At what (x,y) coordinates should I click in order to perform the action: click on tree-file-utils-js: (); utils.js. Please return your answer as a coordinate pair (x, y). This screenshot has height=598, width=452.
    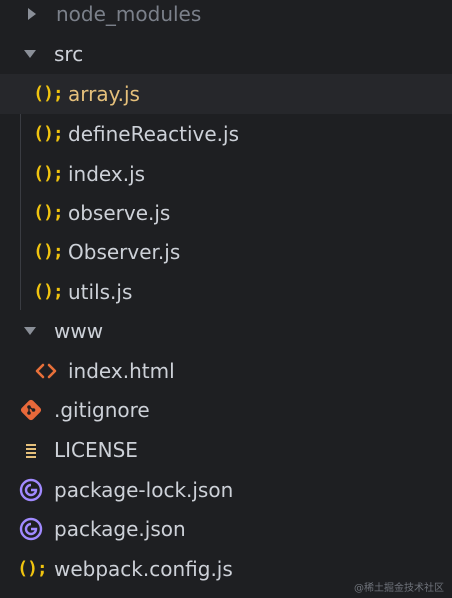
    Looking at the image, I should click on (226, 292).